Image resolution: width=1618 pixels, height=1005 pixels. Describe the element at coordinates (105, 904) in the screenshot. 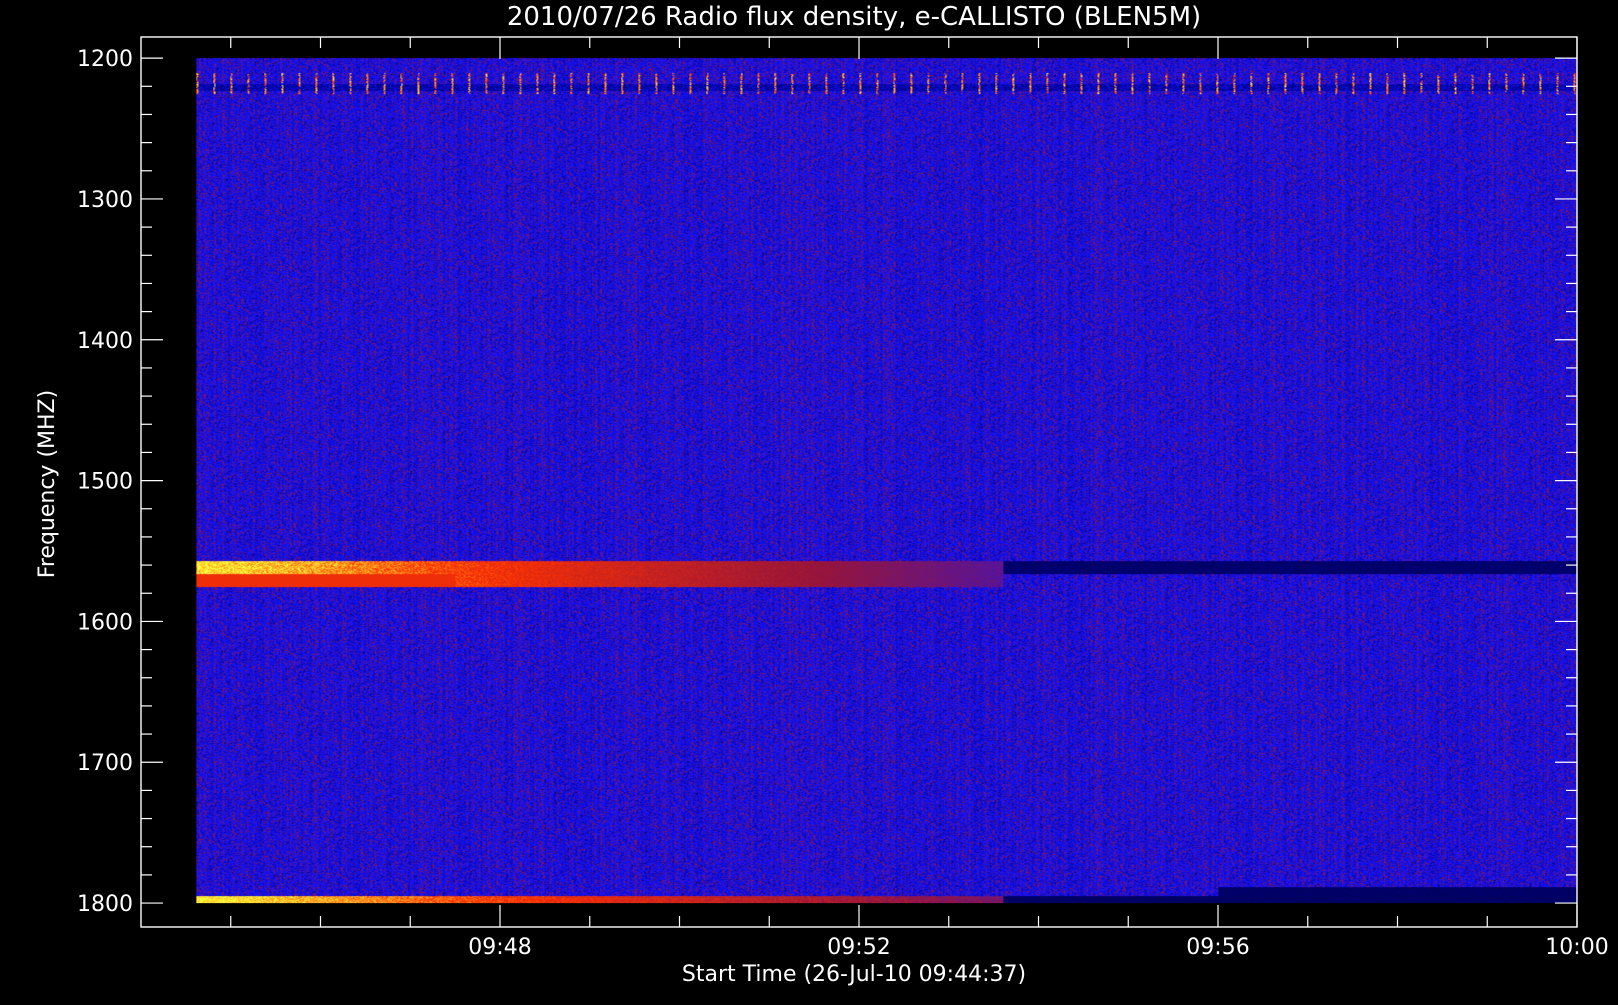

I see `y-tick-label: 1800` at that location.